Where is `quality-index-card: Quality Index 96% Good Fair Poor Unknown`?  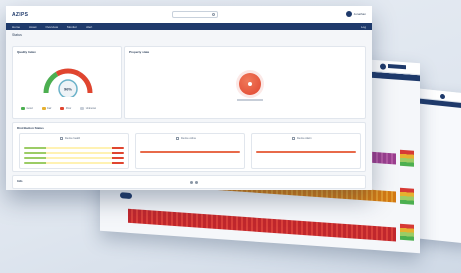
quality-index-card: Quality Index 96% Good Fair Poor Unknown is located at coordinates (67, 82).